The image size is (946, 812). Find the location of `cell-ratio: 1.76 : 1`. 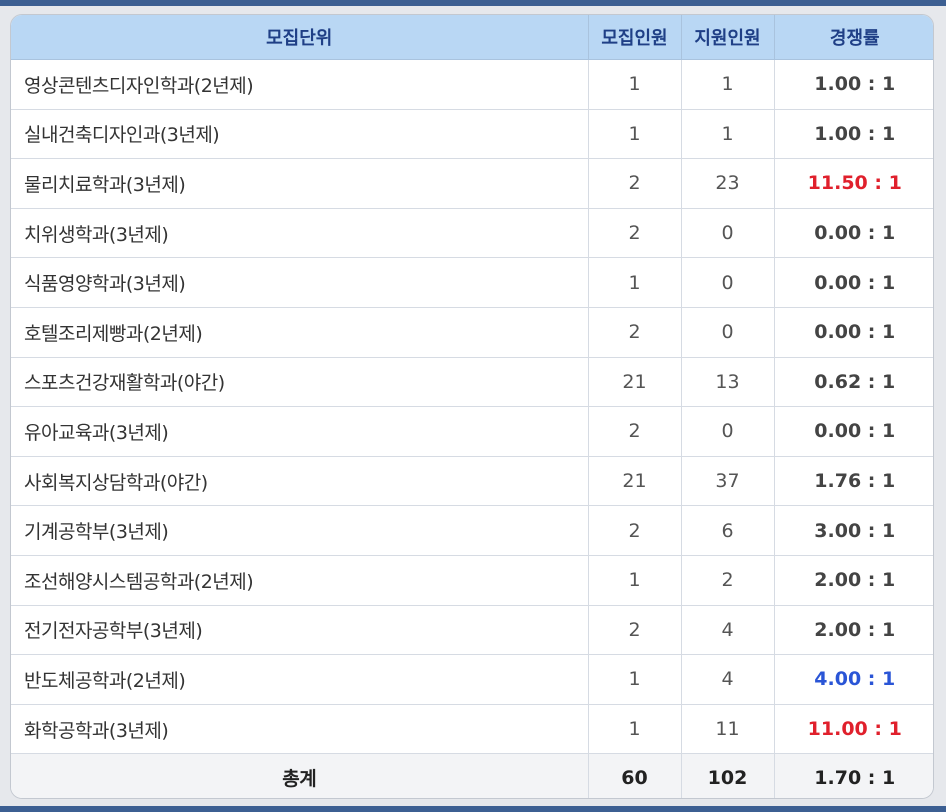

cell-ratio: 1.76 : 1 is located at coordinates (853, 481).